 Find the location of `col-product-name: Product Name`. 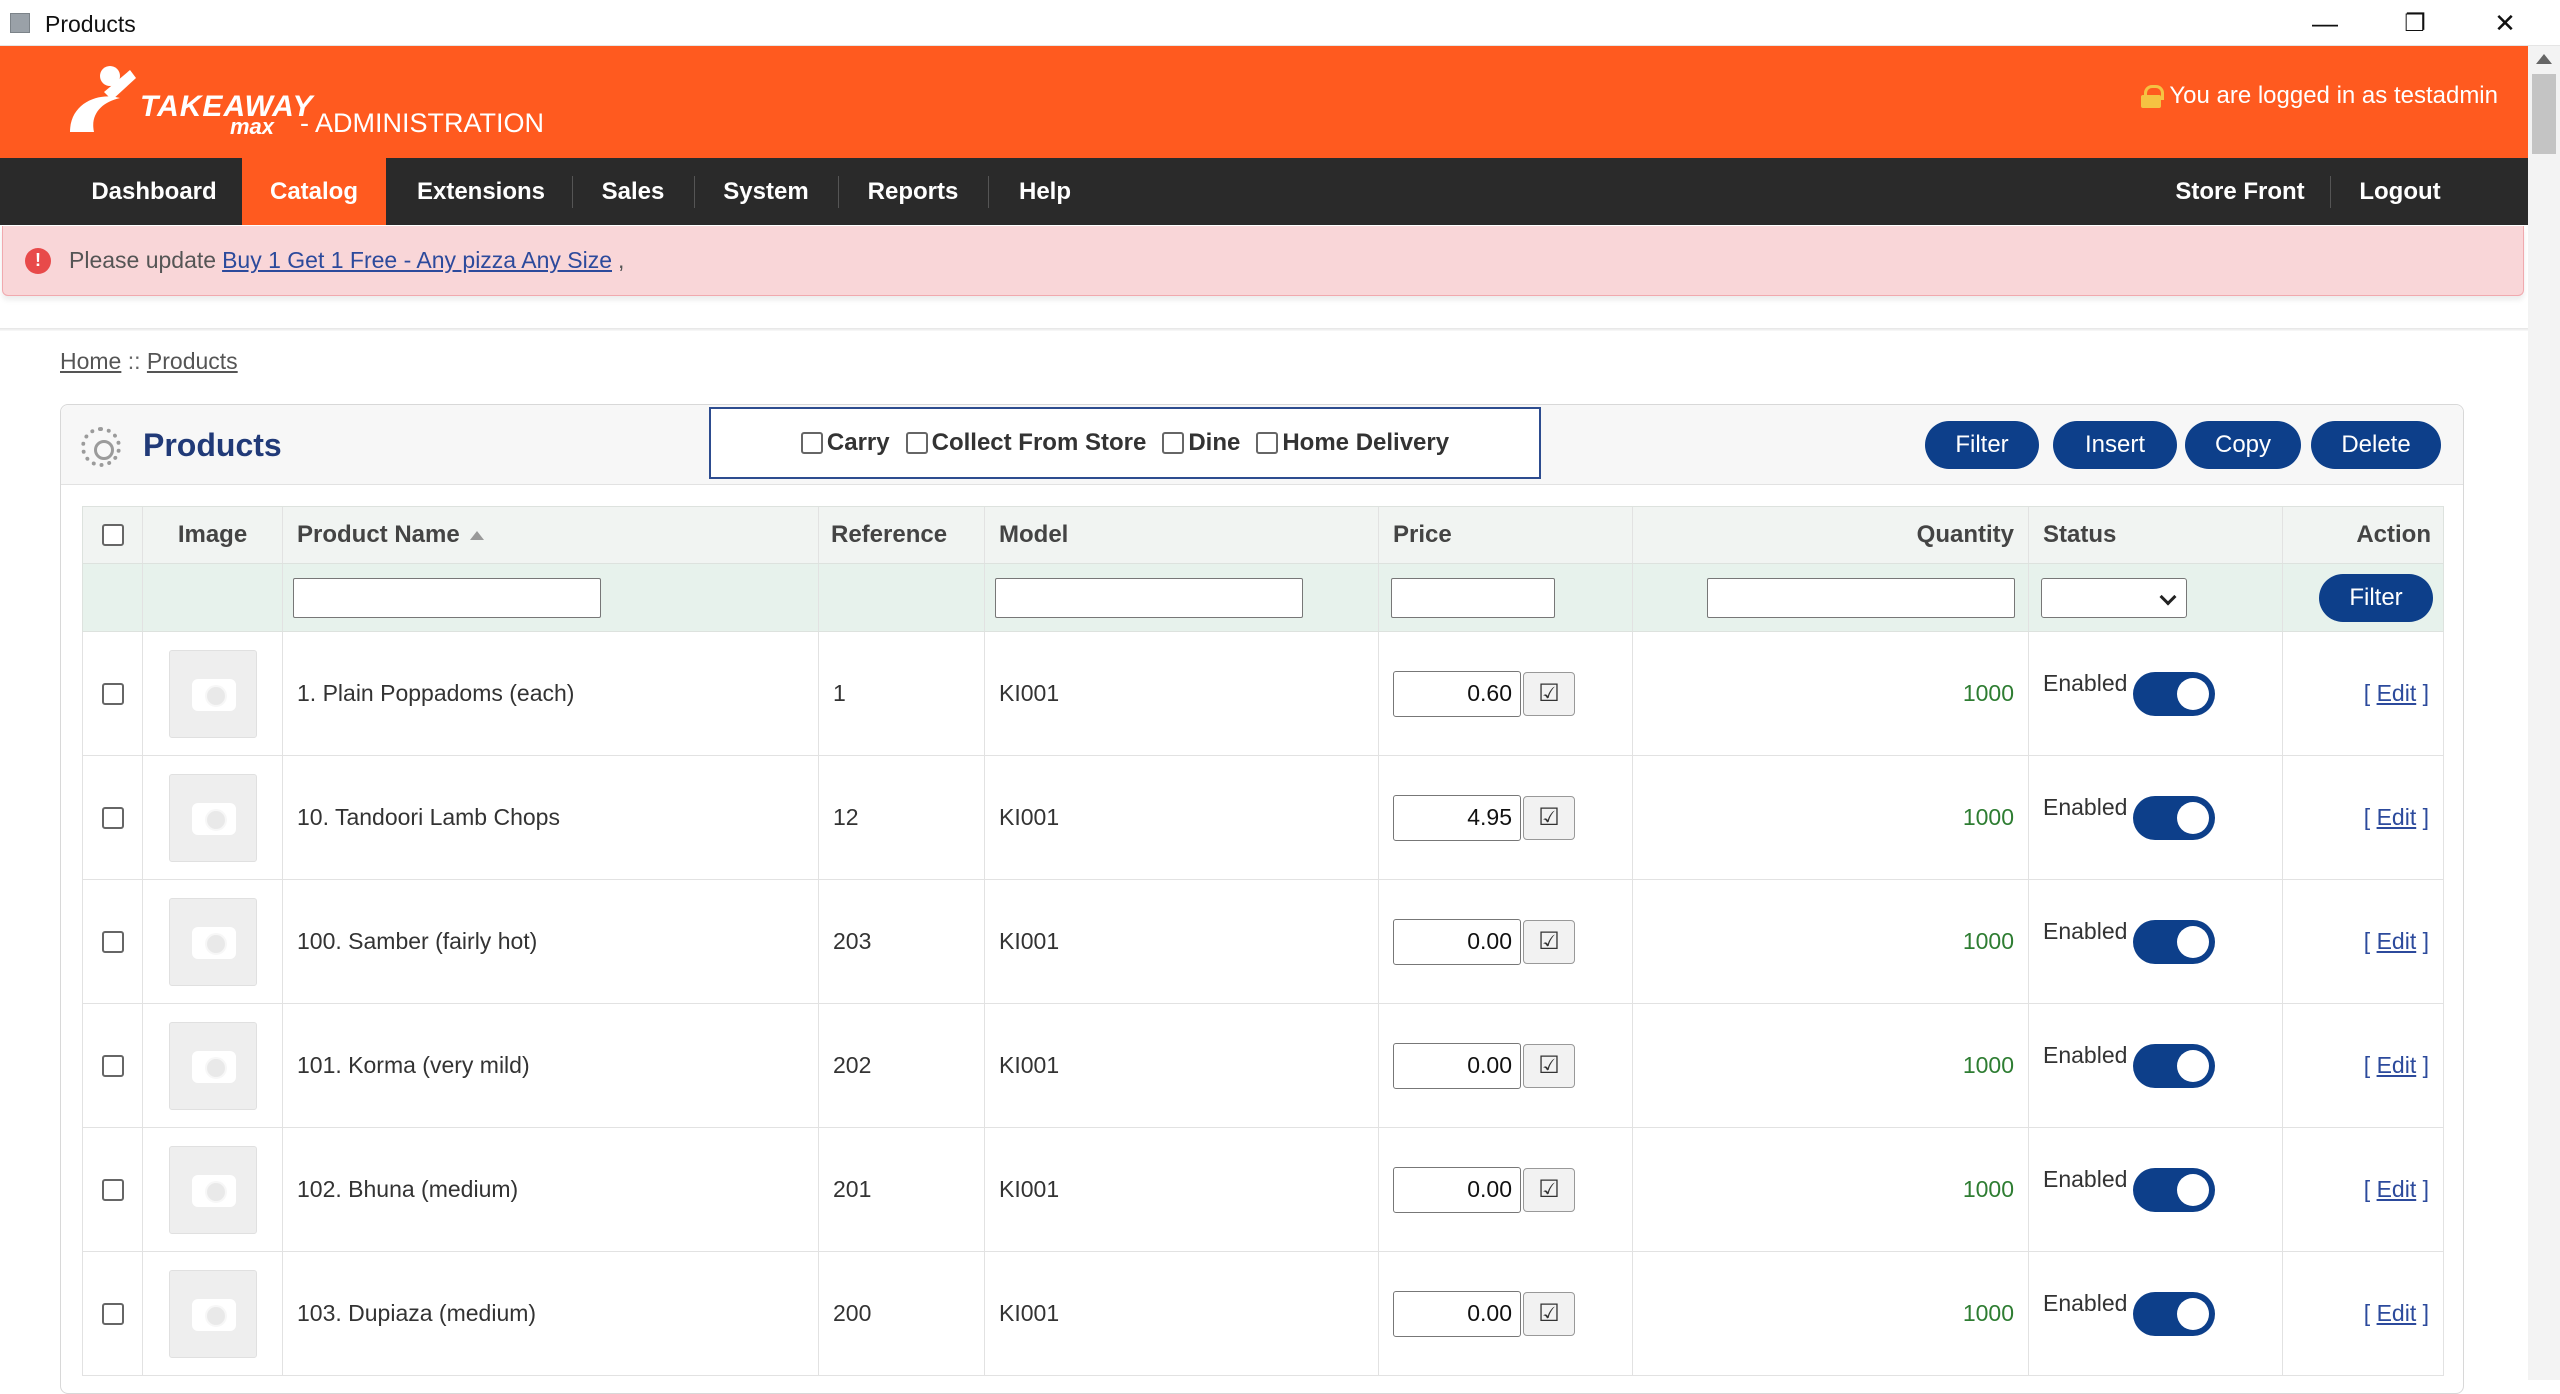

col-product-name: Product Name is located at coordinates (551, 535).